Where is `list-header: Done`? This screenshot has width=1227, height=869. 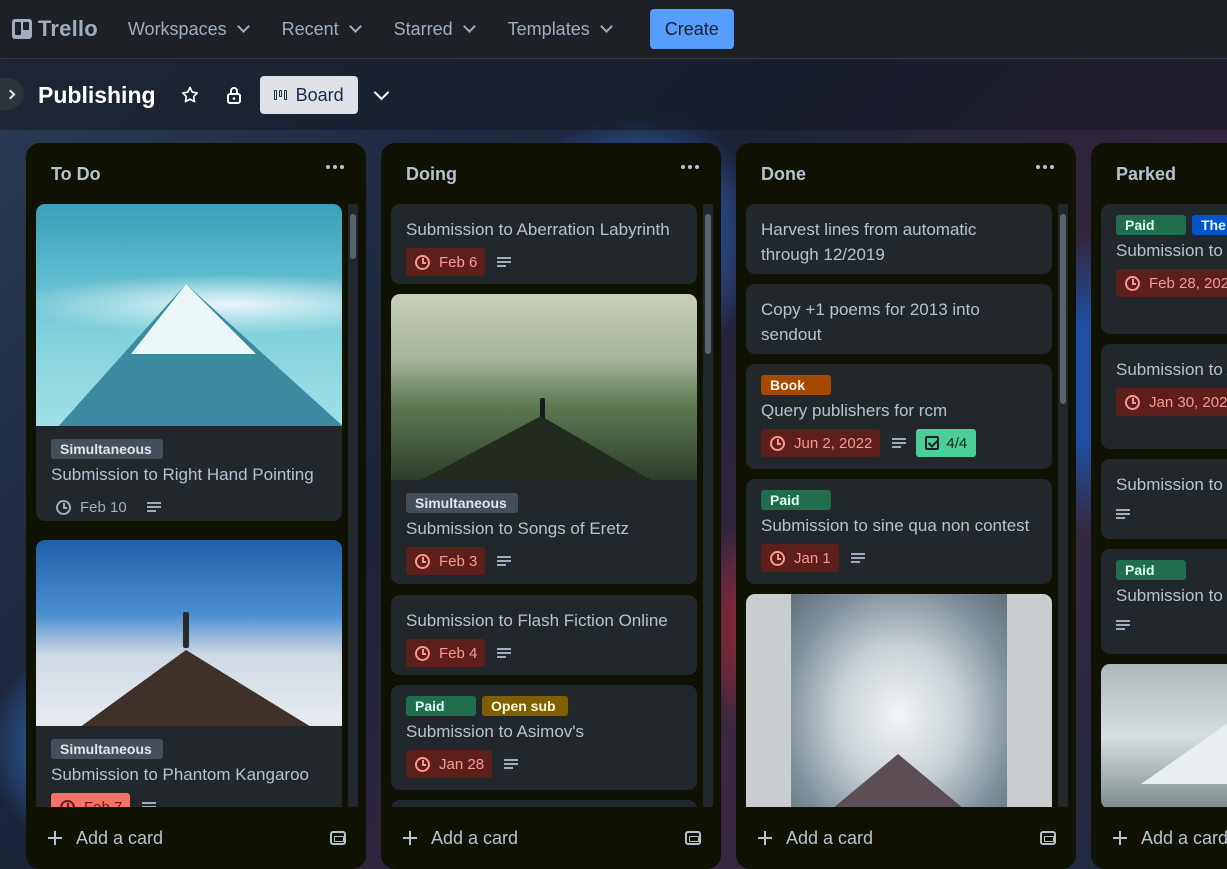
list-header: Done is located at coordinates (906, 174).